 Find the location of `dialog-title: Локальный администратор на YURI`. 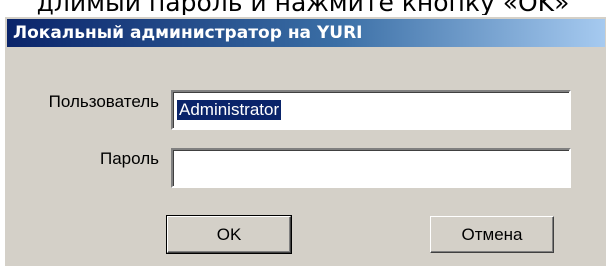

dialog-title: Локальный администратор на YURI is located at coordinates (188, 33).